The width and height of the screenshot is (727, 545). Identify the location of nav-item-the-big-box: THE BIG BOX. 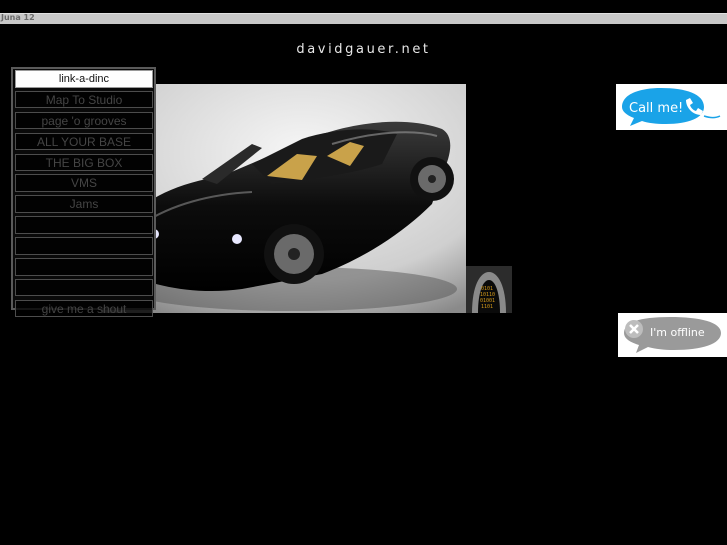
(84, 162).